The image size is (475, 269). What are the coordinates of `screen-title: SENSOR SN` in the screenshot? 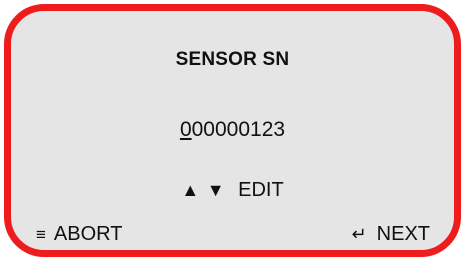 It's located at (232, 59).